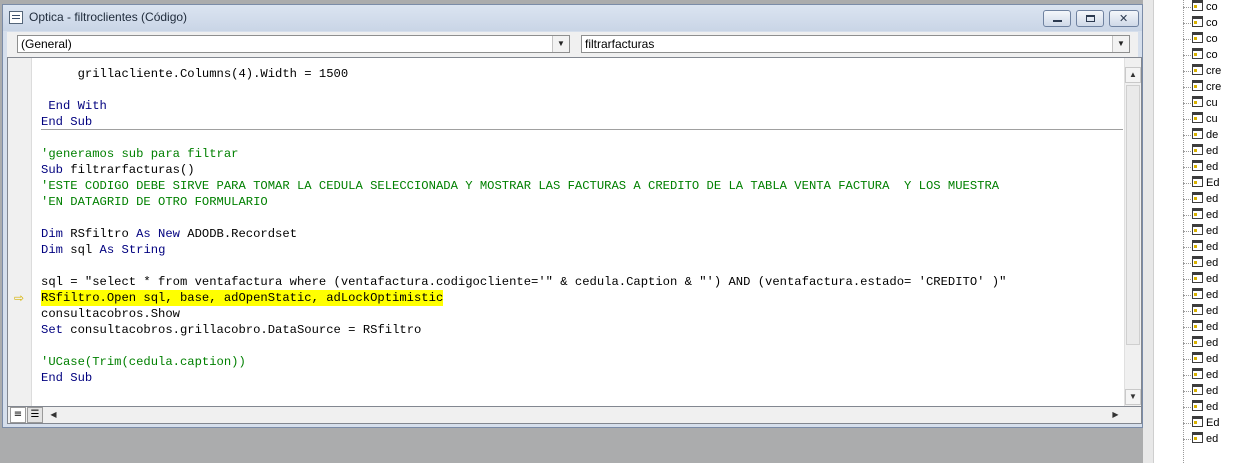  What do you see at coordinates (1133, 397) in the screenshot?
I see `scroll-down-arrow-icon: ▼` at bounding box center [1133, 397].